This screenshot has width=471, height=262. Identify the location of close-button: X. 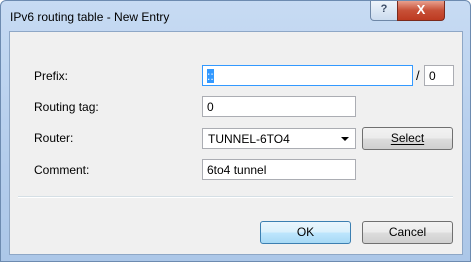
(421, 11).